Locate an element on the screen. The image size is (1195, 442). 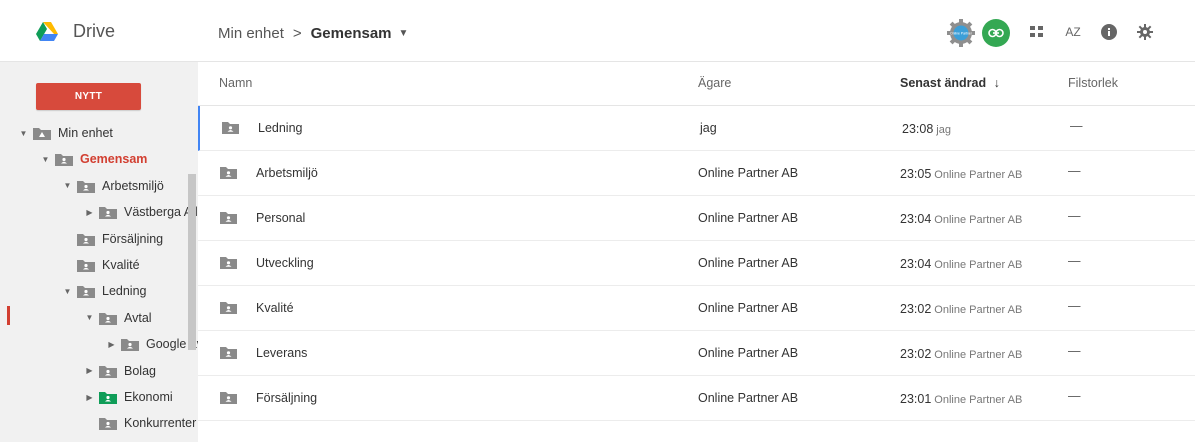
file-name: Försäljning is located at coordinates (287, 398).